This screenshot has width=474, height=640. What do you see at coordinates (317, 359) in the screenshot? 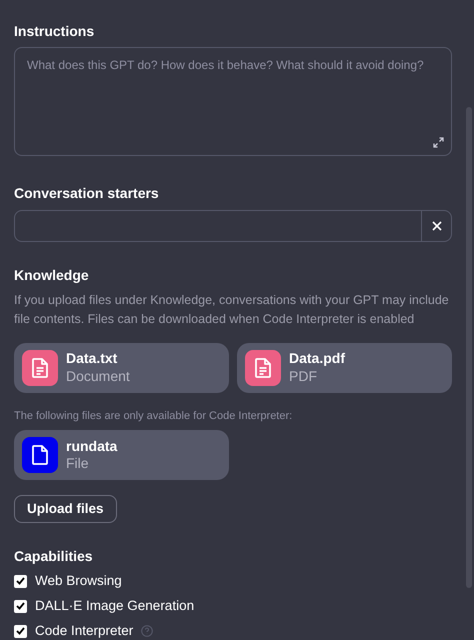
I see `file-name: Data.pdf` at bounding box center [317, 359].